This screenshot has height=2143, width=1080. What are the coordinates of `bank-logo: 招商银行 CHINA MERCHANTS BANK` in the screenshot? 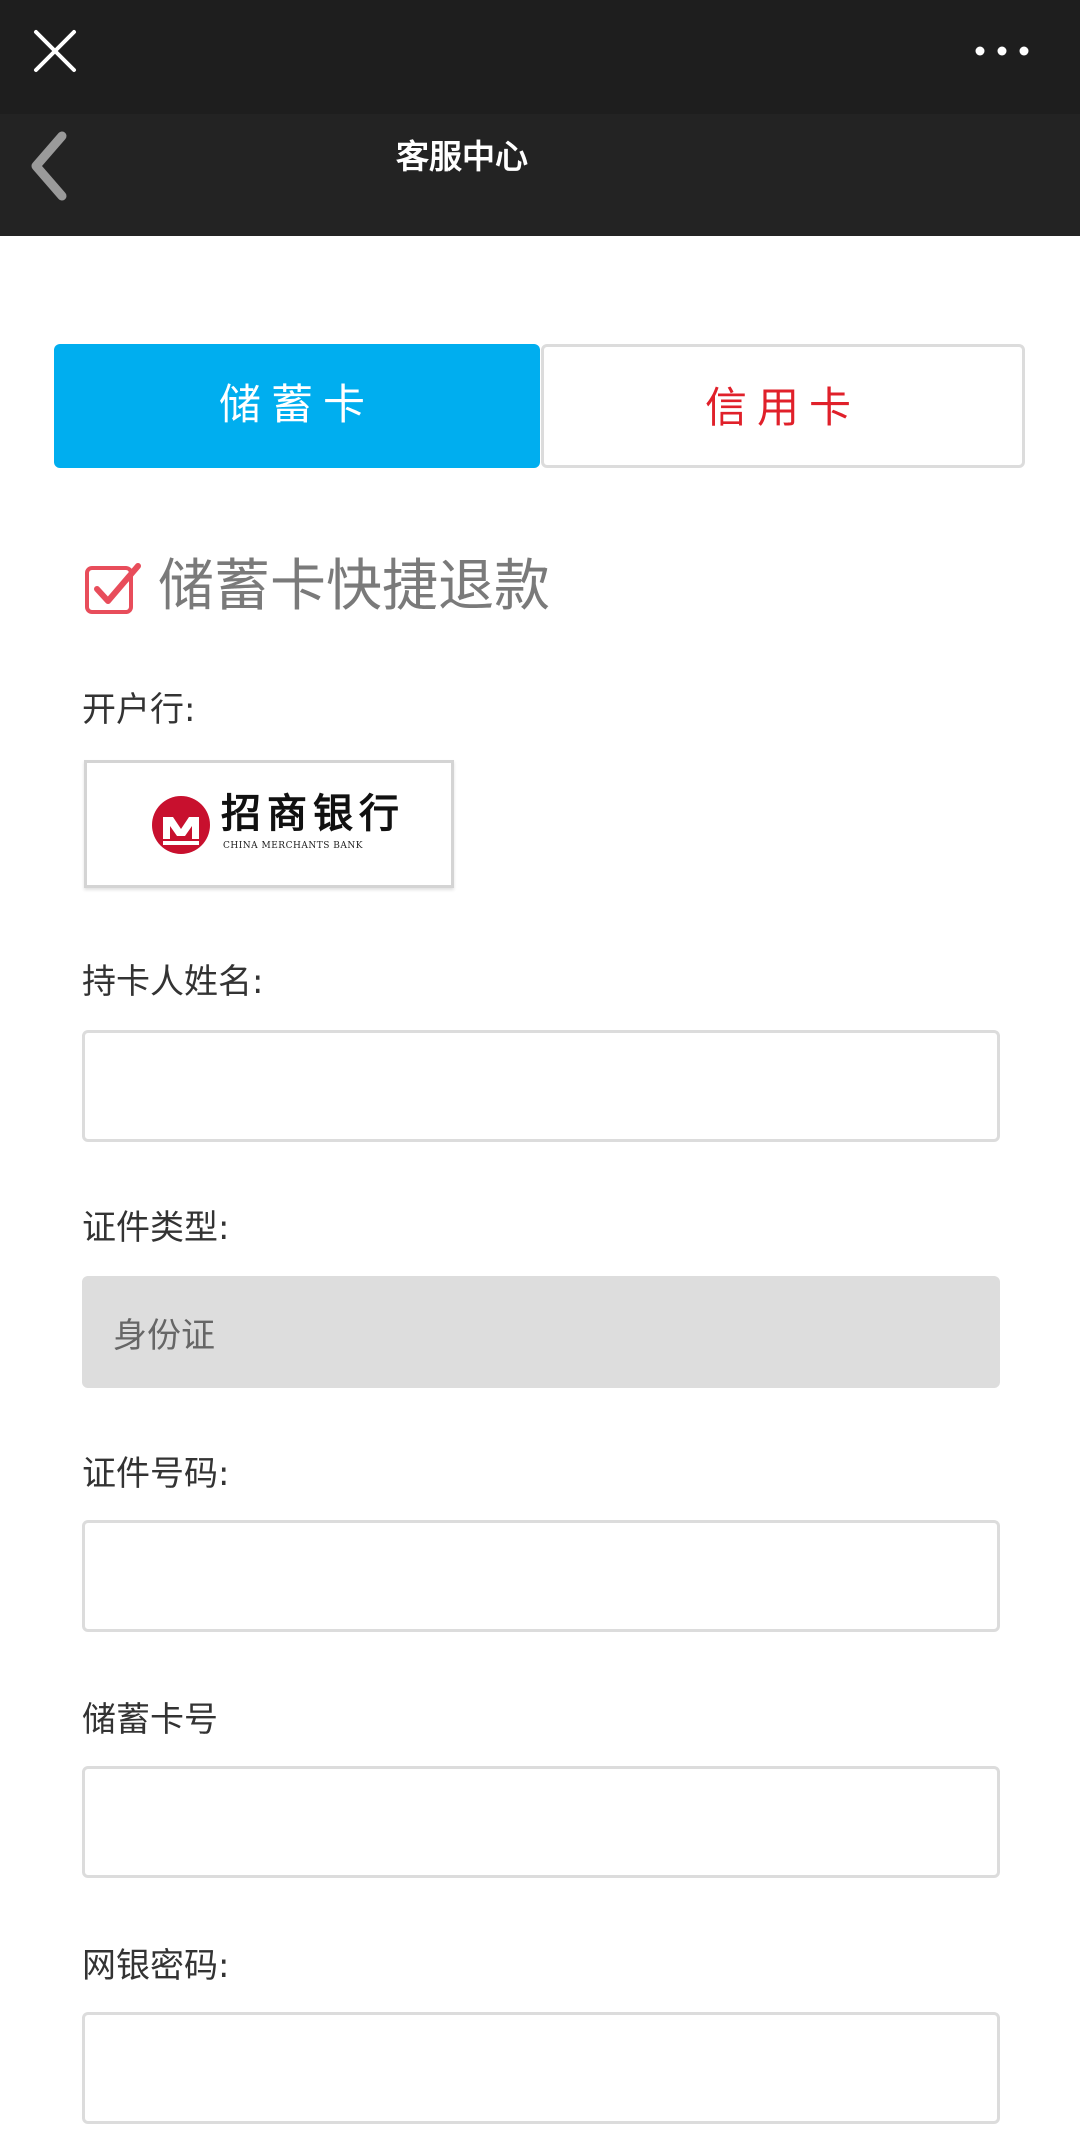 It's located at (269, 824).